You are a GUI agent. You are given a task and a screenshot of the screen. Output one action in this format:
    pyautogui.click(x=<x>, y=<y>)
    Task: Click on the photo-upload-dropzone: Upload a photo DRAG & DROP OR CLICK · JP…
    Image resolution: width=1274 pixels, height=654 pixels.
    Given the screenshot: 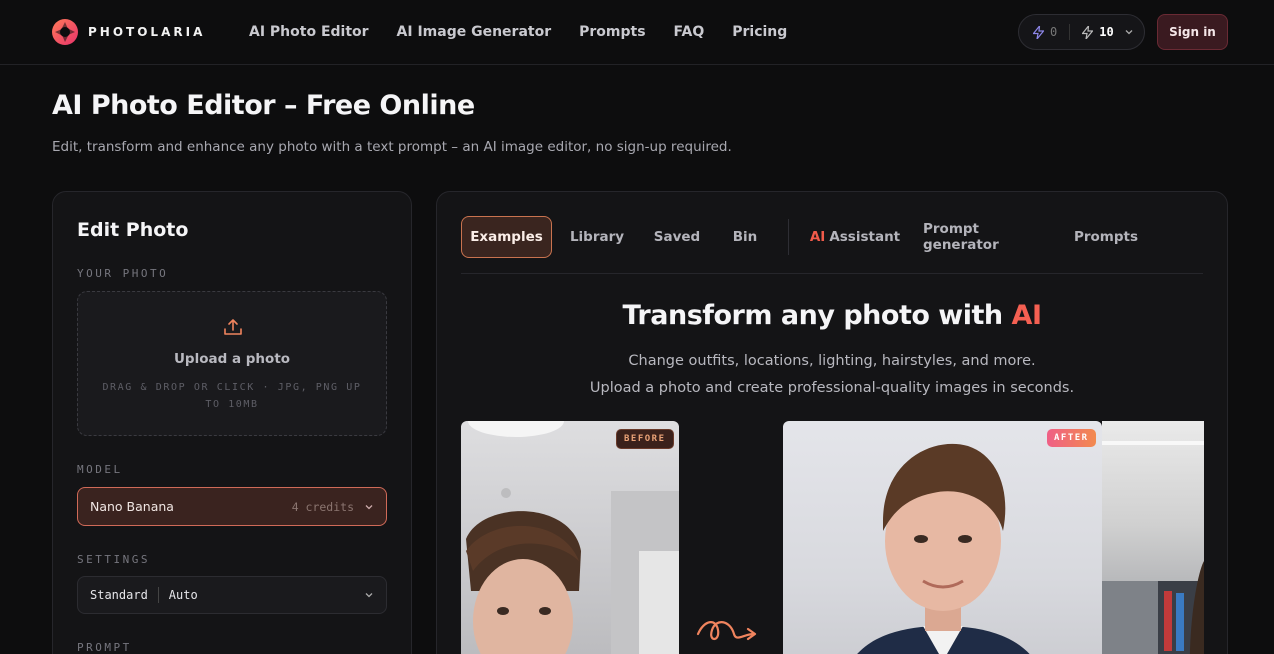 What is the action you would take?
    pyautogui.click(x=232, y=363)
    